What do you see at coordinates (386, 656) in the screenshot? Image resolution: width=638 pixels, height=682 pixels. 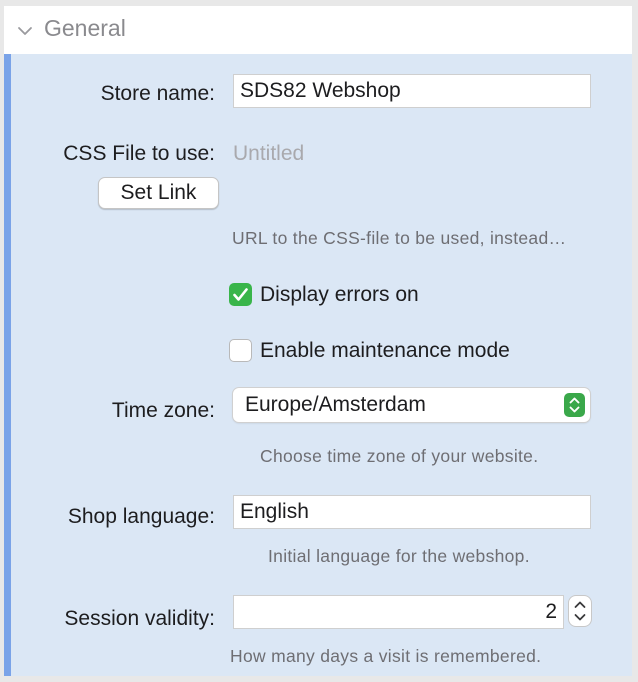 I see `session-validity-hint: How many days a visit is remembered.` at bounding box center [386, 656].